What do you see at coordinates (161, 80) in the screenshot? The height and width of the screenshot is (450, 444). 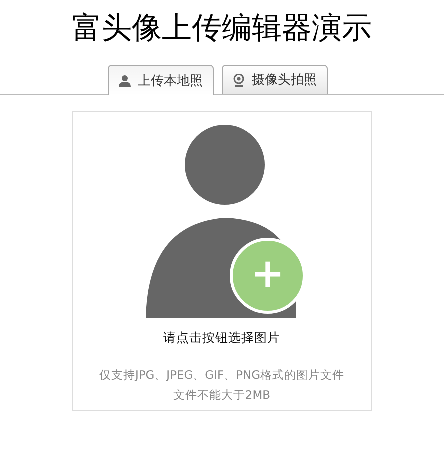 I see `tab: 上传本地照` at bounding box center [161, 80].